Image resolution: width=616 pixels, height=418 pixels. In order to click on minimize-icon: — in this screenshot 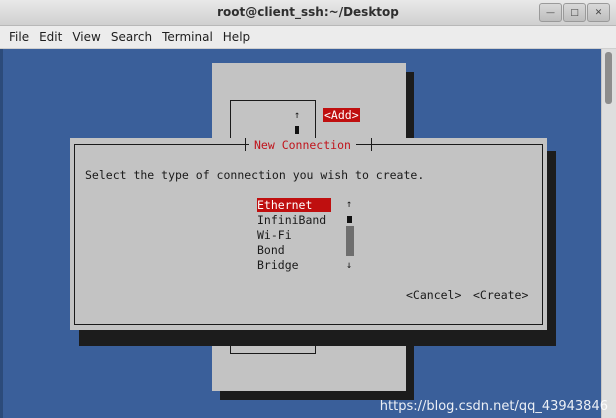, I will do `click(550, 12)`.